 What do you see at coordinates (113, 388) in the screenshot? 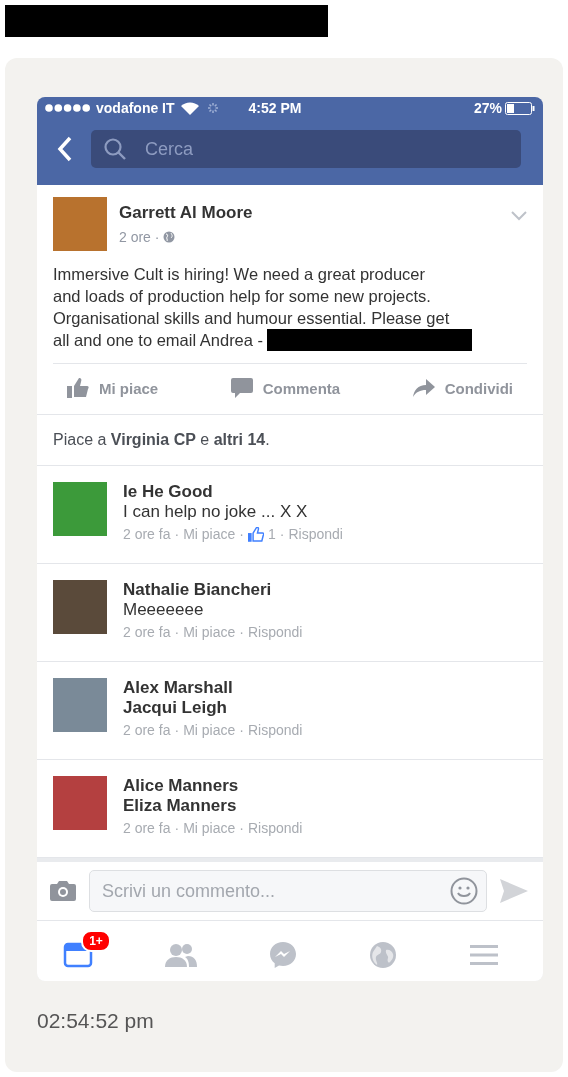
I see `like-button: Mi piace` at bounding box center [113, 388].